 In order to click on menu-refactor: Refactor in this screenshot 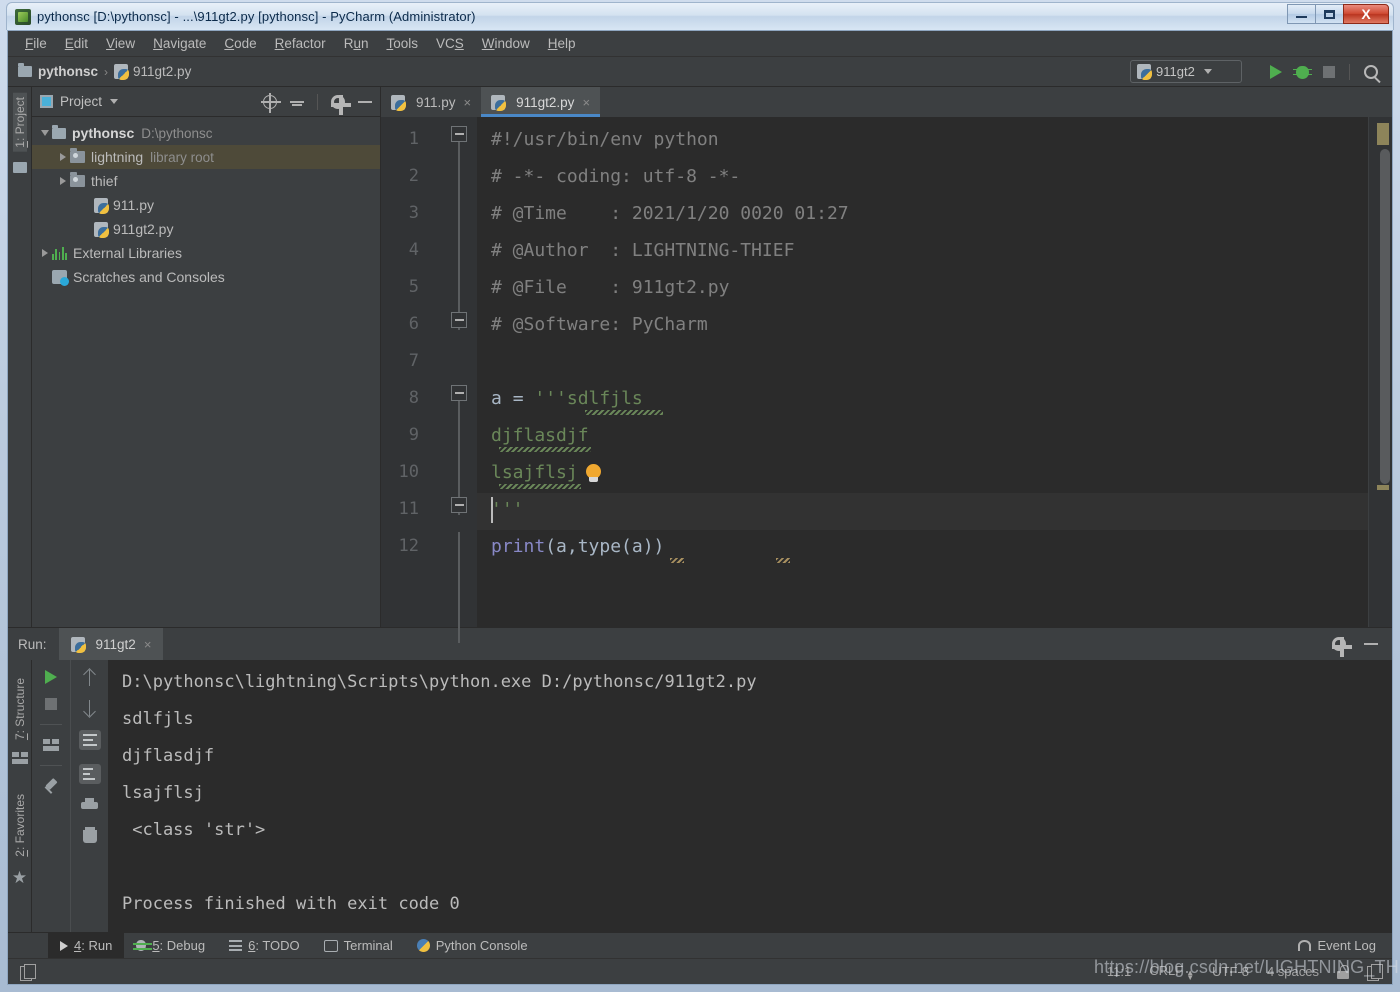, I will do `click(300, 43)`.